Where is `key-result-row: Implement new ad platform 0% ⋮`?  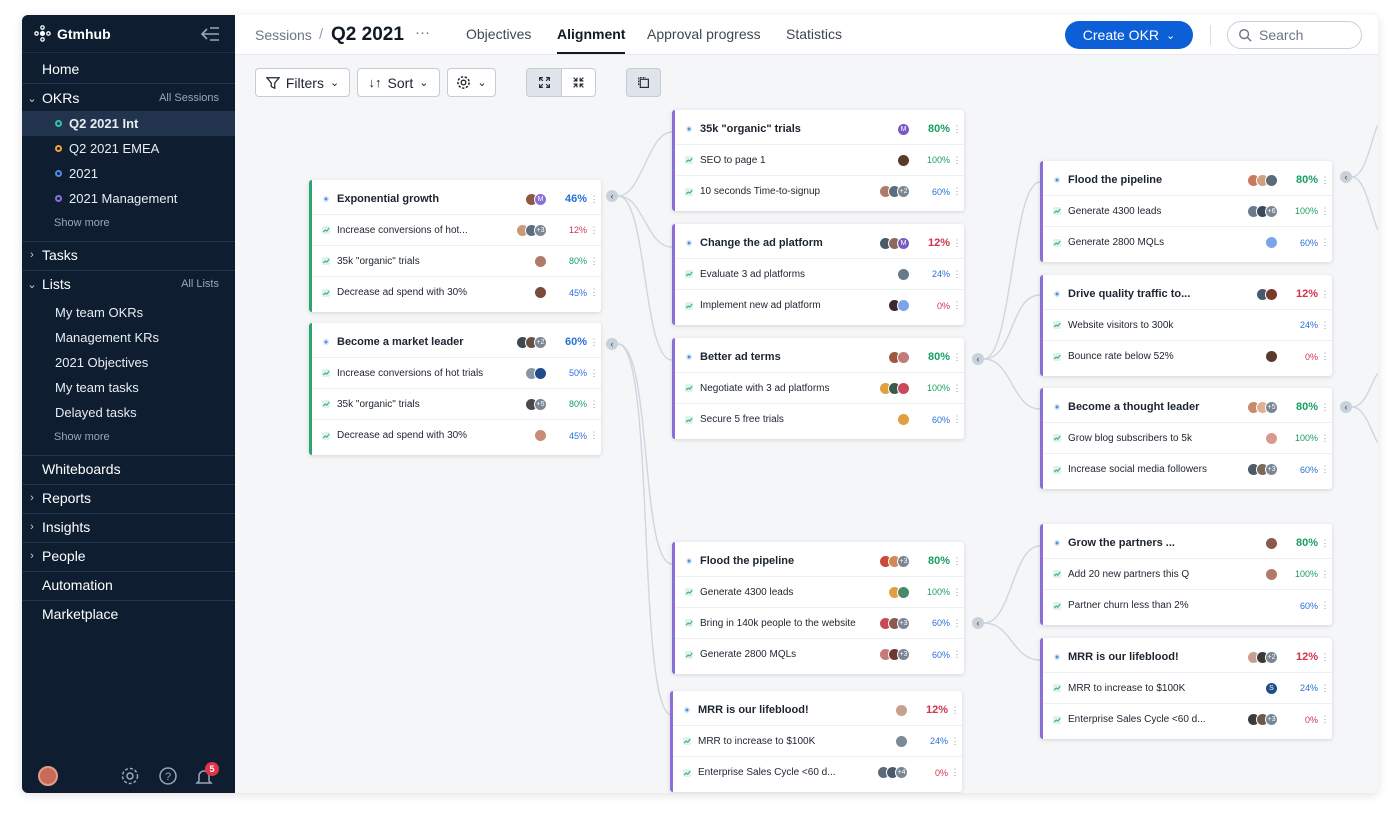
key-result-row: Implement new ad platform 0% ⋮ is located at coordinates (819, 305).